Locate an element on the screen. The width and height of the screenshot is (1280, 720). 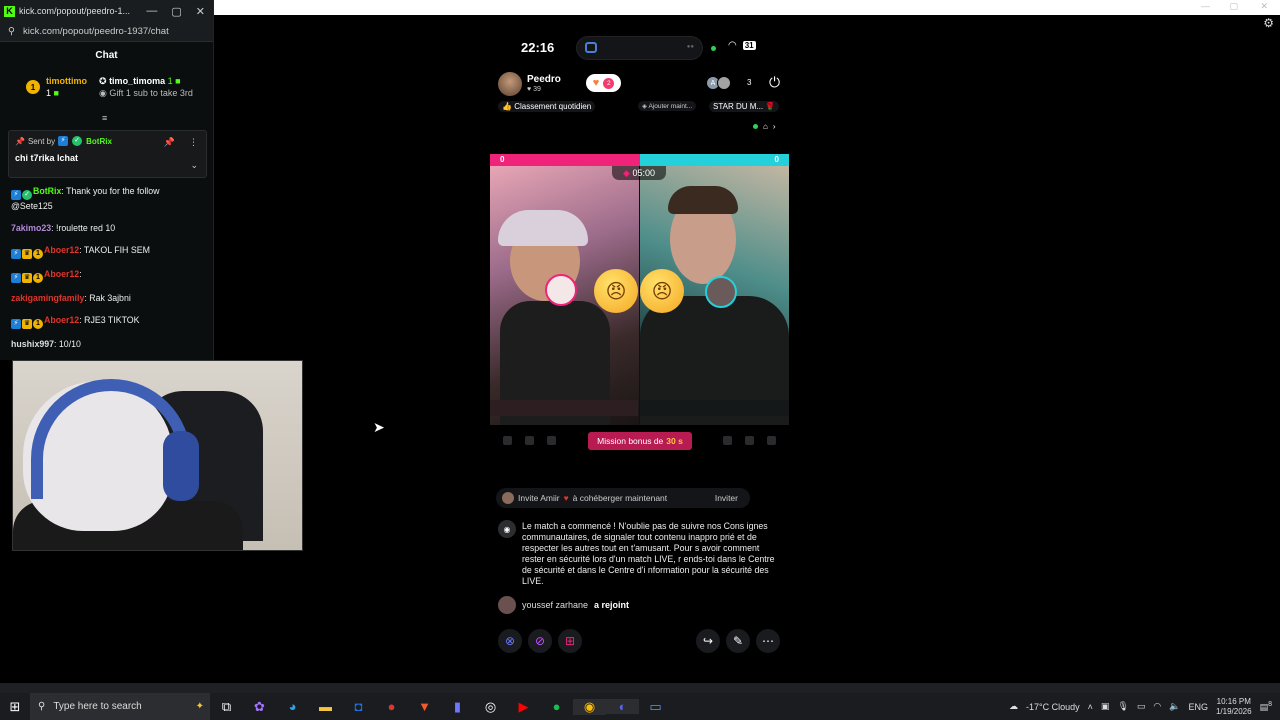
phone-status-bar: ◠ 31 is located at coordinates (742, 45).